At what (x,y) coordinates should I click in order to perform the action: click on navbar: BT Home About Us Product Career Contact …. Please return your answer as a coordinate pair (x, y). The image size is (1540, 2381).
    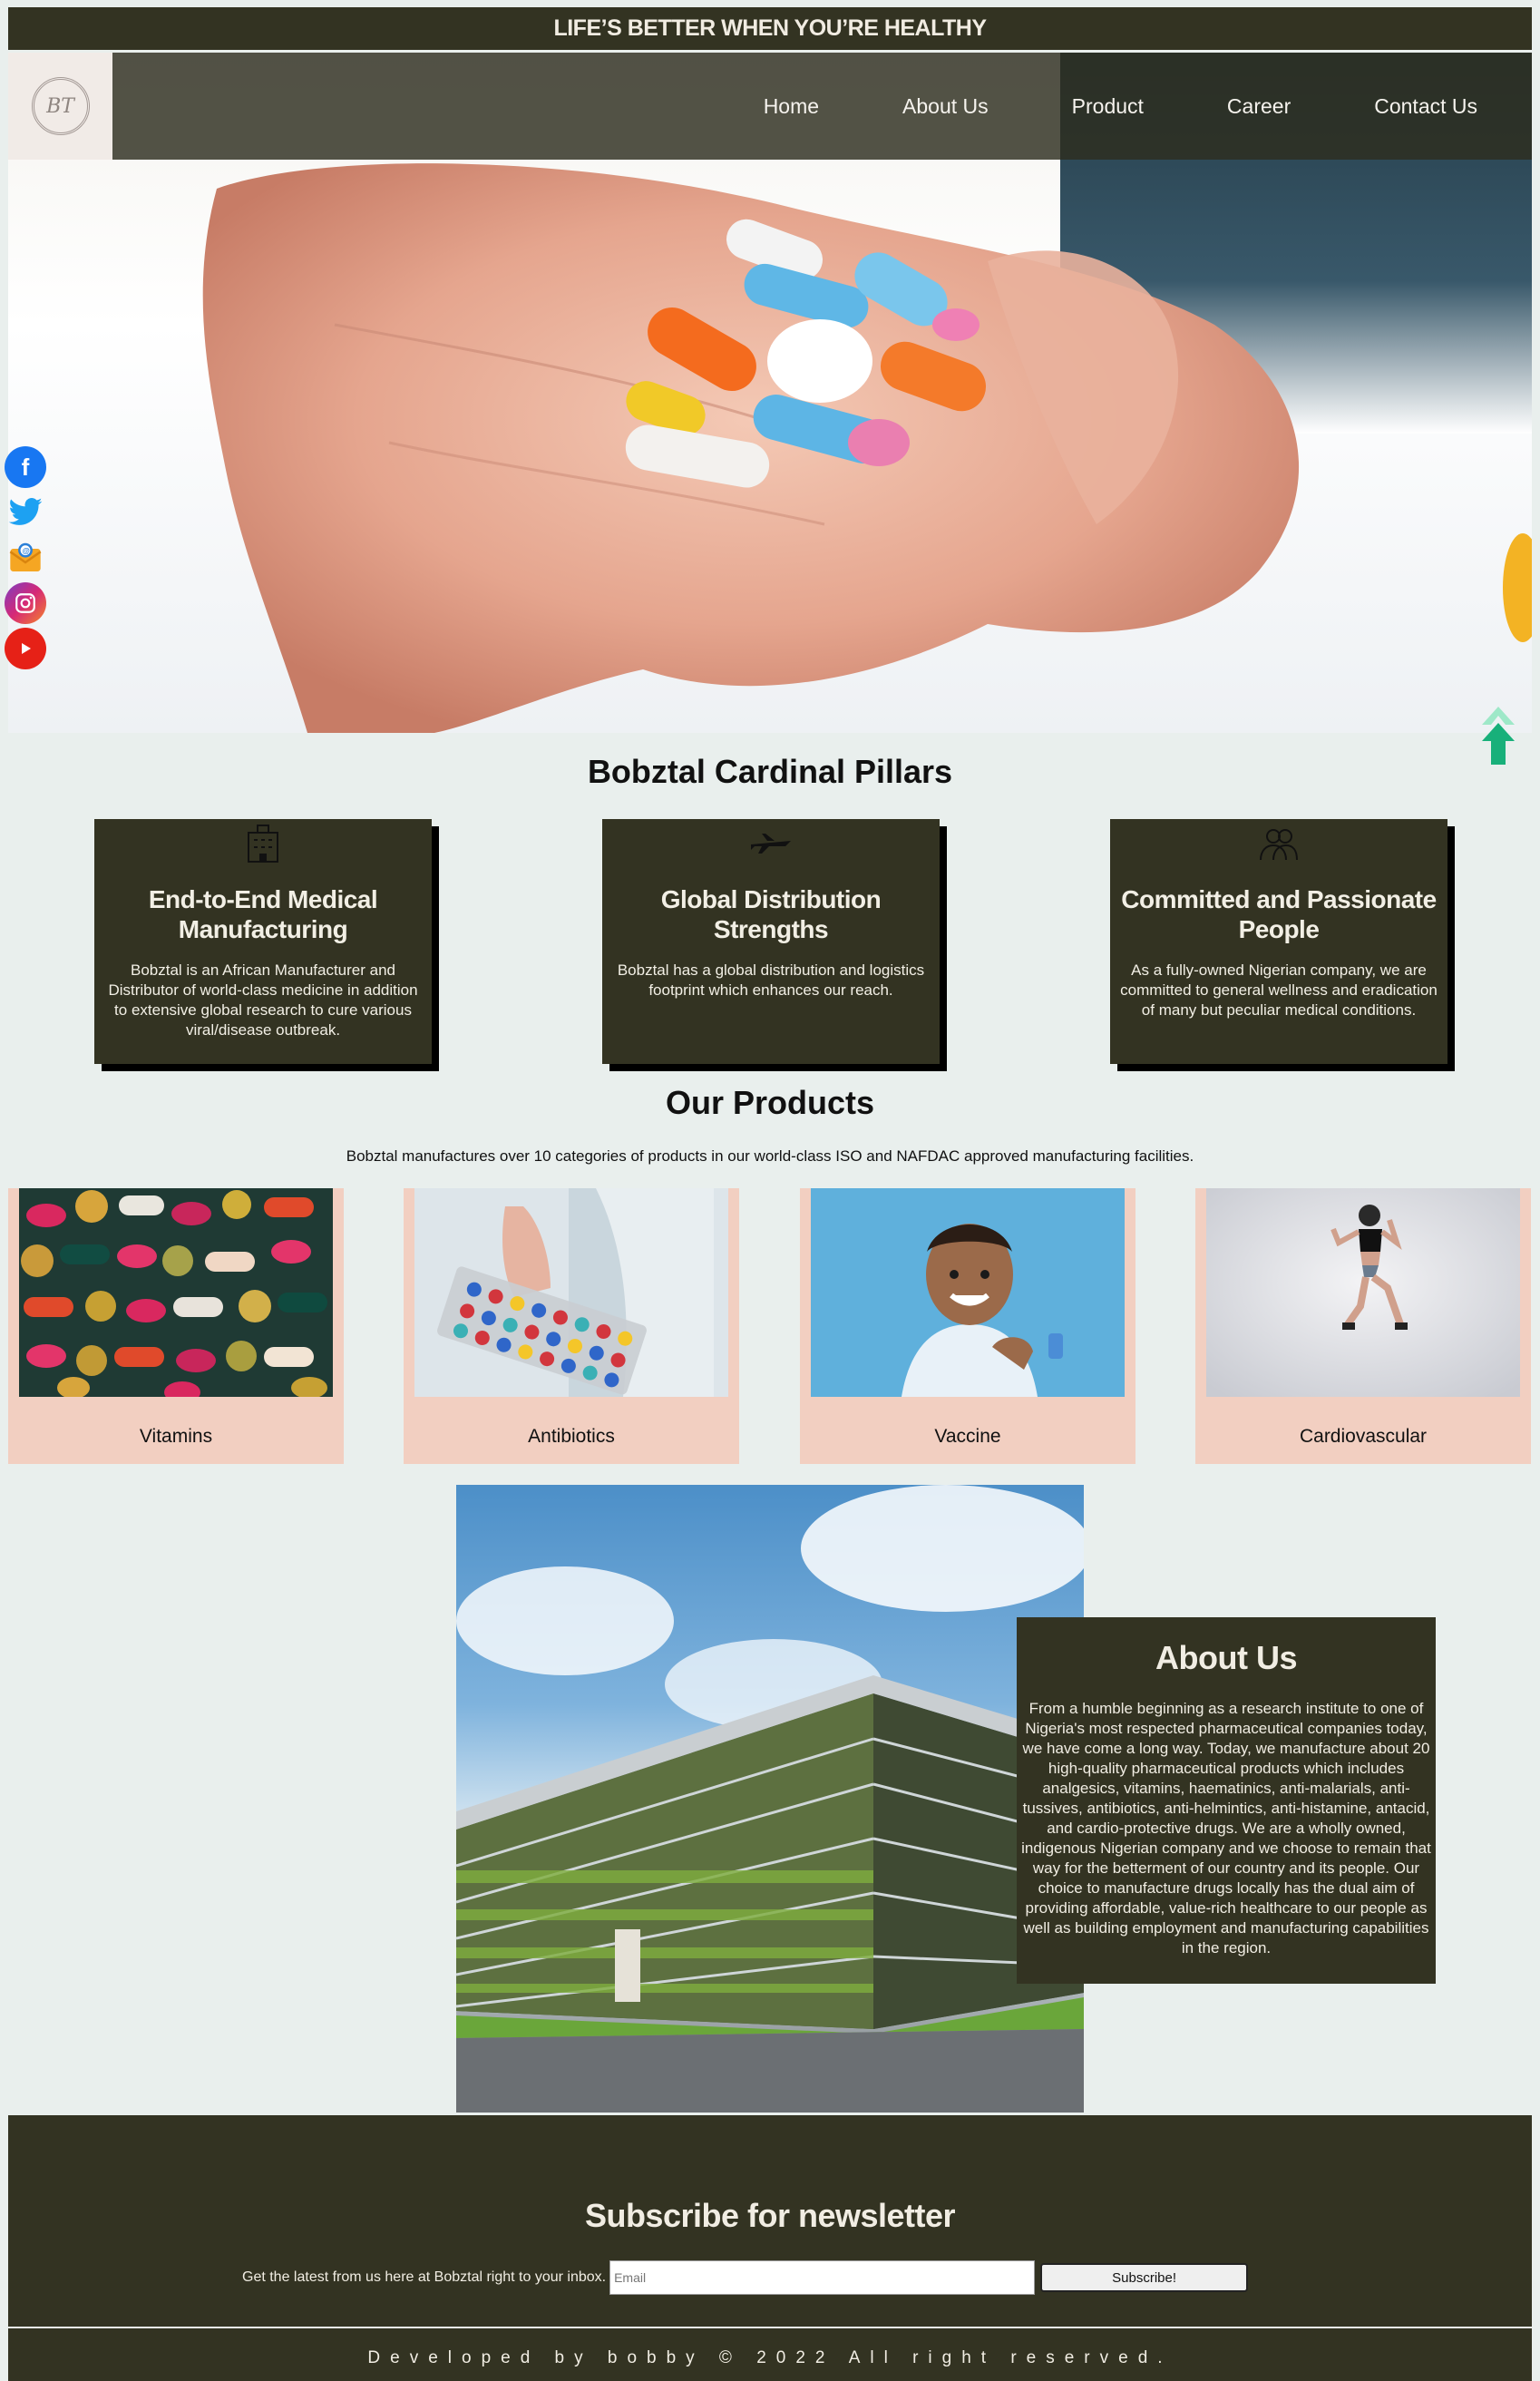
    Looking at the image, I should click on (770, 106).